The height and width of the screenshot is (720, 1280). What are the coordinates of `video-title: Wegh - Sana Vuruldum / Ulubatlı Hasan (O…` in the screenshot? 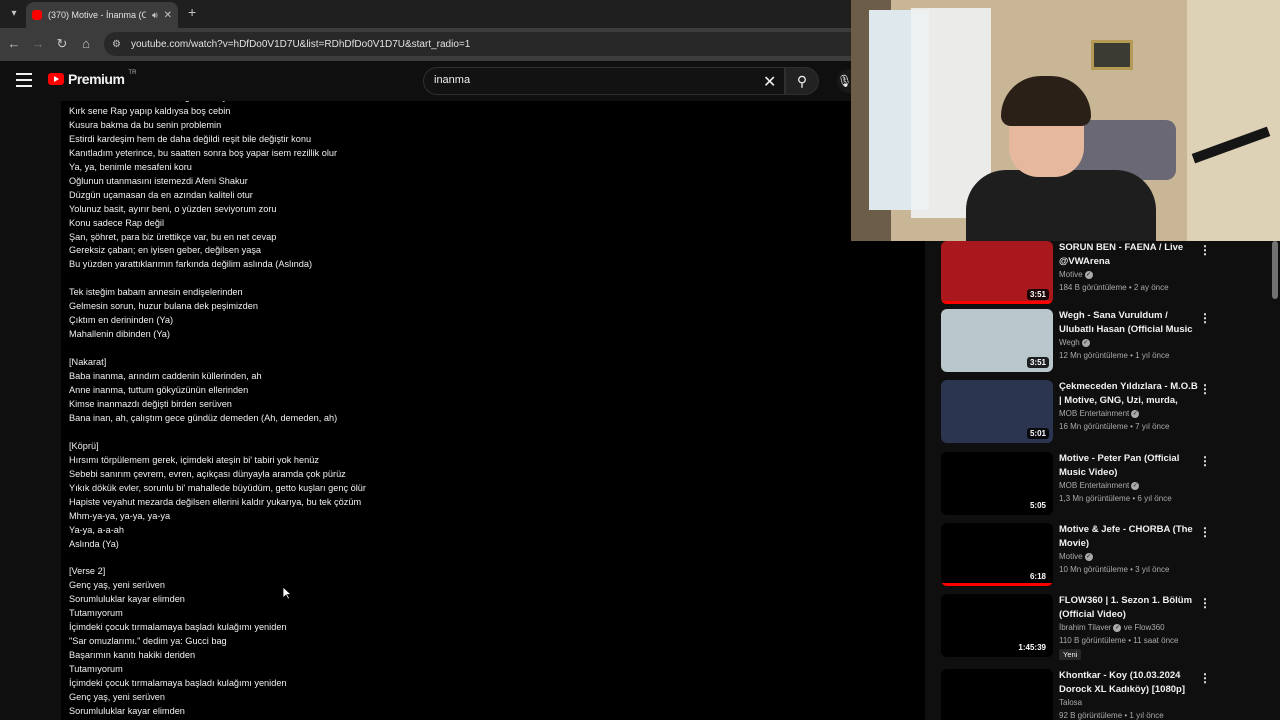 It's located at (1130, 323).